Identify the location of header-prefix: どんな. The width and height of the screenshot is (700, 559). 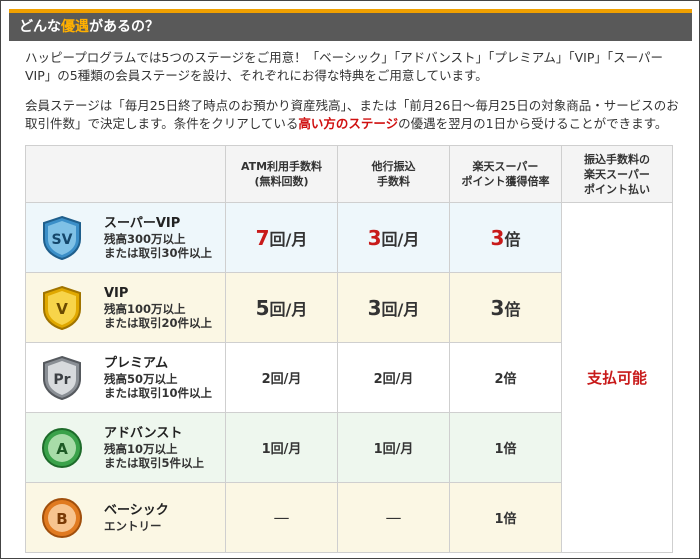
(40, 27).